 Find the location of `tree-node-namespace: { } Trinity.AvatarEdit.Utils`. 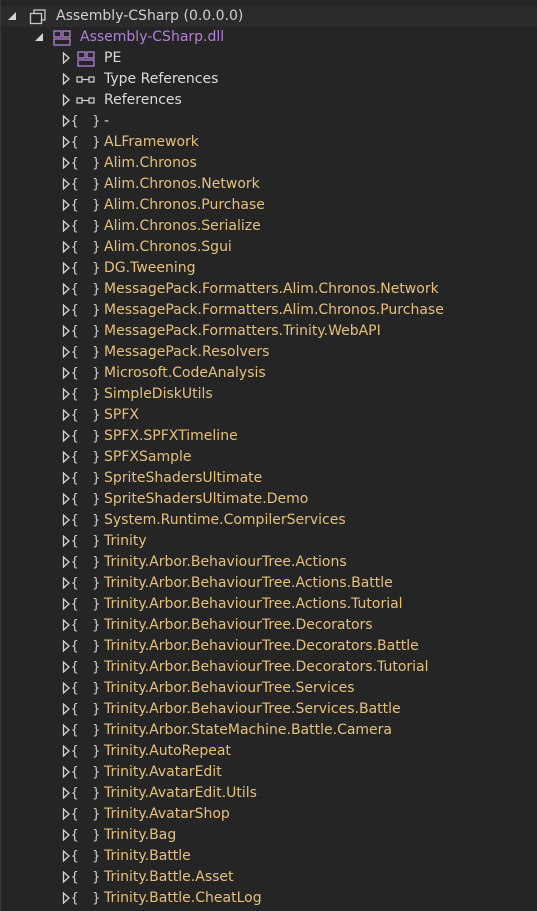

tree-node-namespace: { } Trinity.AvatarEdit.Utils is located at coordinates (269, 793).